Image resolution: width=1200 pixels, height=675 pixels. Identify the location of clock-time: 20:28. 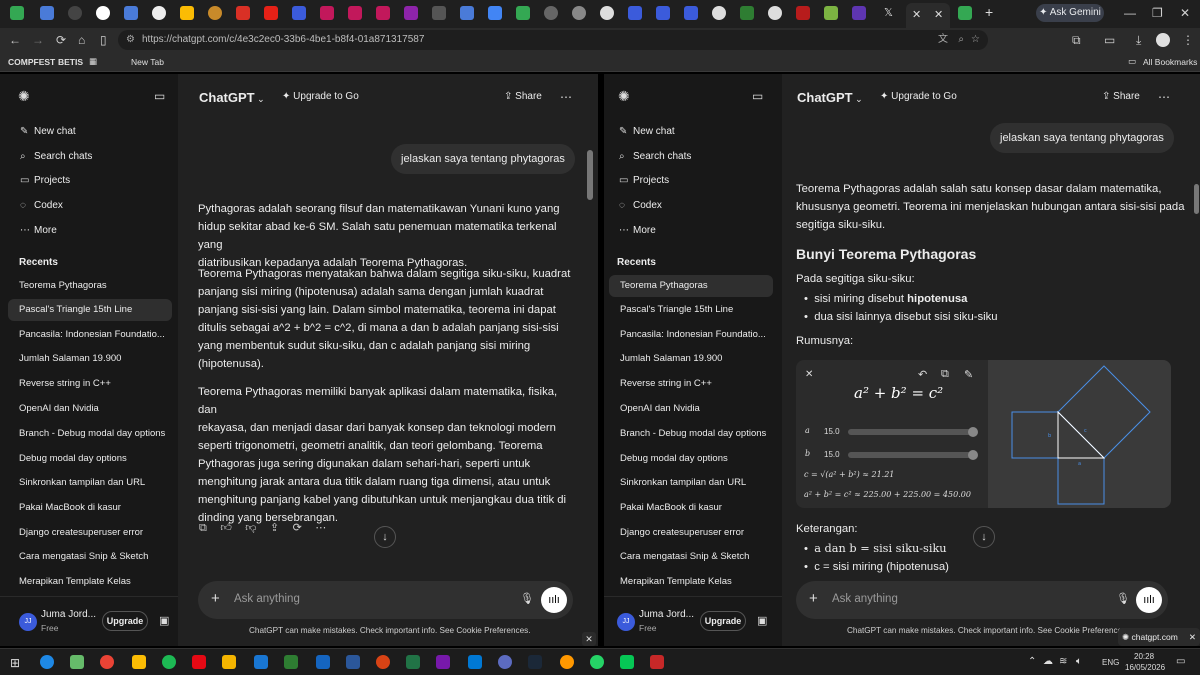
(1144, 656).